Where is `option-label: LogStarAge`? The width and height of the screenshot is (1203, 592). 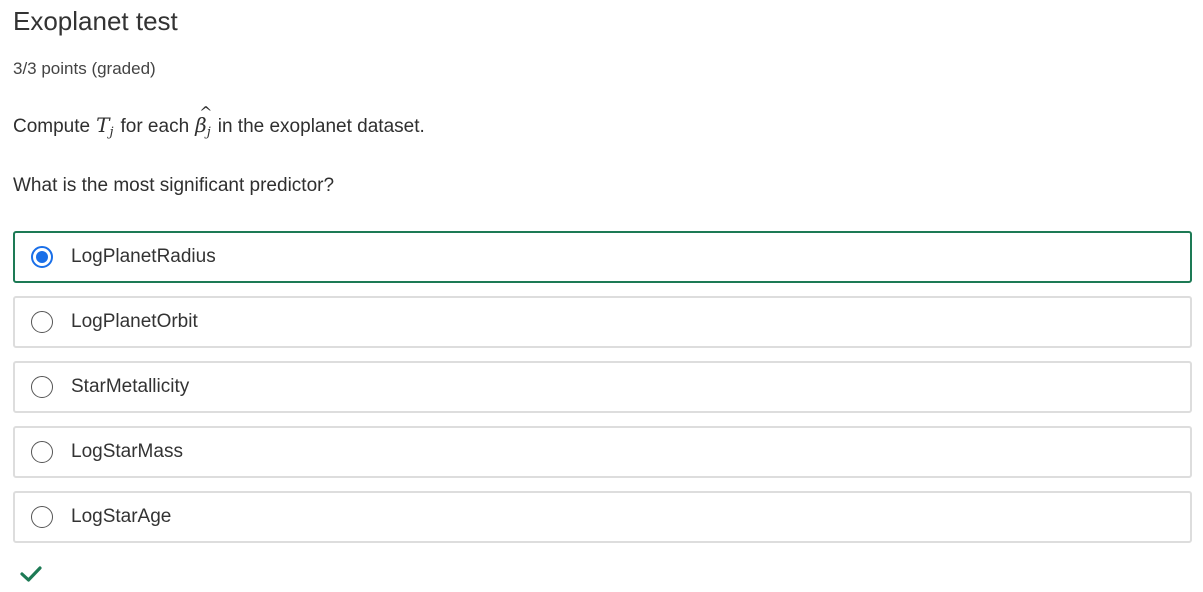 option-label: LogStarAge is located at coordinates (121, 516).